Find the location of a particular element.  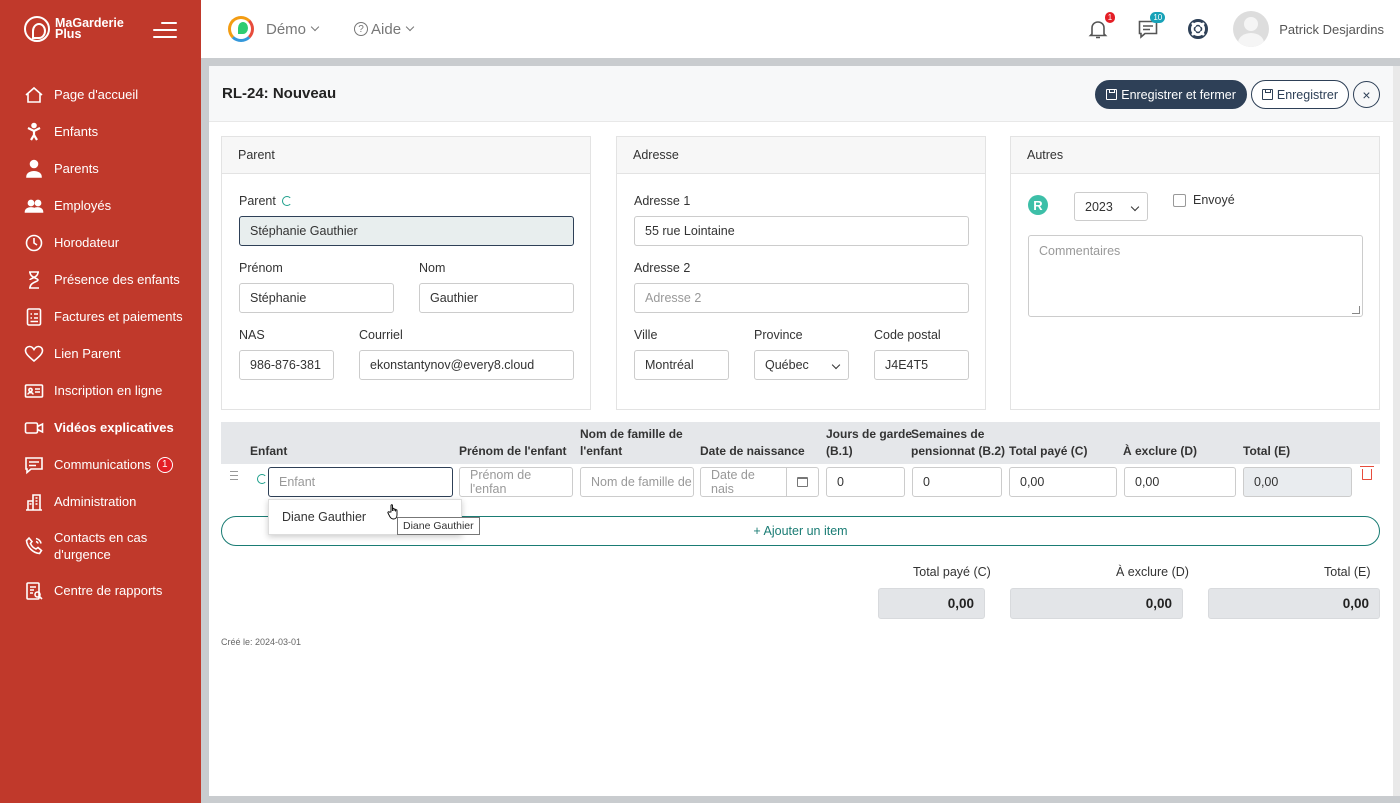

sidebar-item-label: Administration is located at coordinates (95, 501).